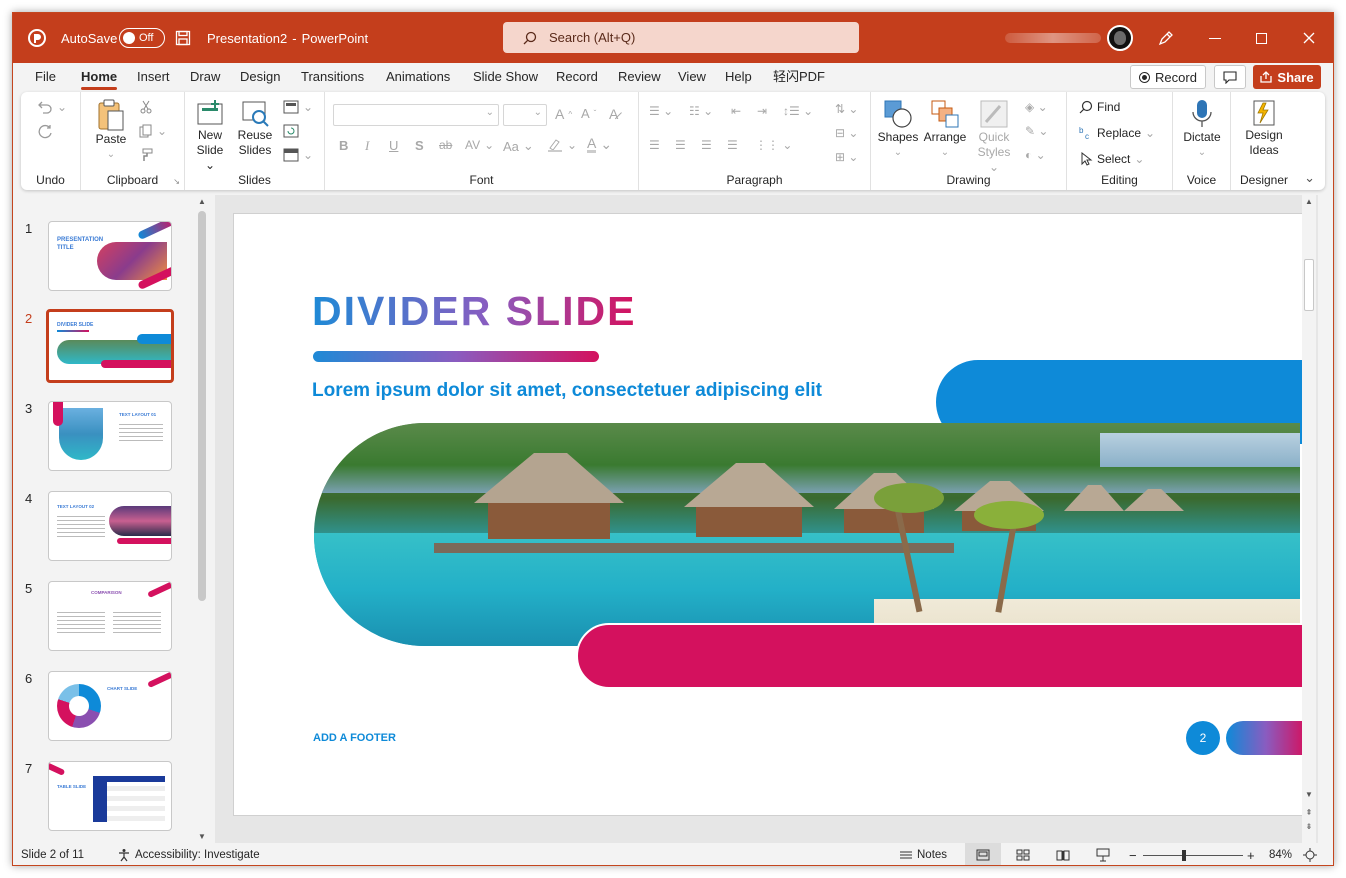 The height and width of the screenshot is (878, 1346). What do you see at coordinates (1023, 854) in the screenshot?
I see `slide-sorter-button` at bounding box center [1023, 854].